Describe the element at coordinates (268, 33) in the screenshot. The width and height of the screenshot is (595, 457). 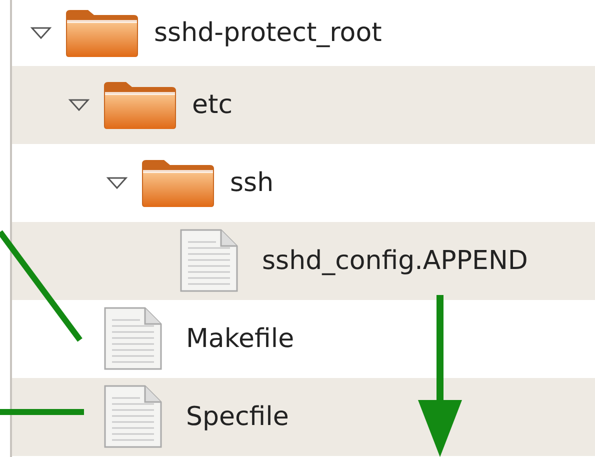
I see `folder-name: sshd-protect_root` at that location.